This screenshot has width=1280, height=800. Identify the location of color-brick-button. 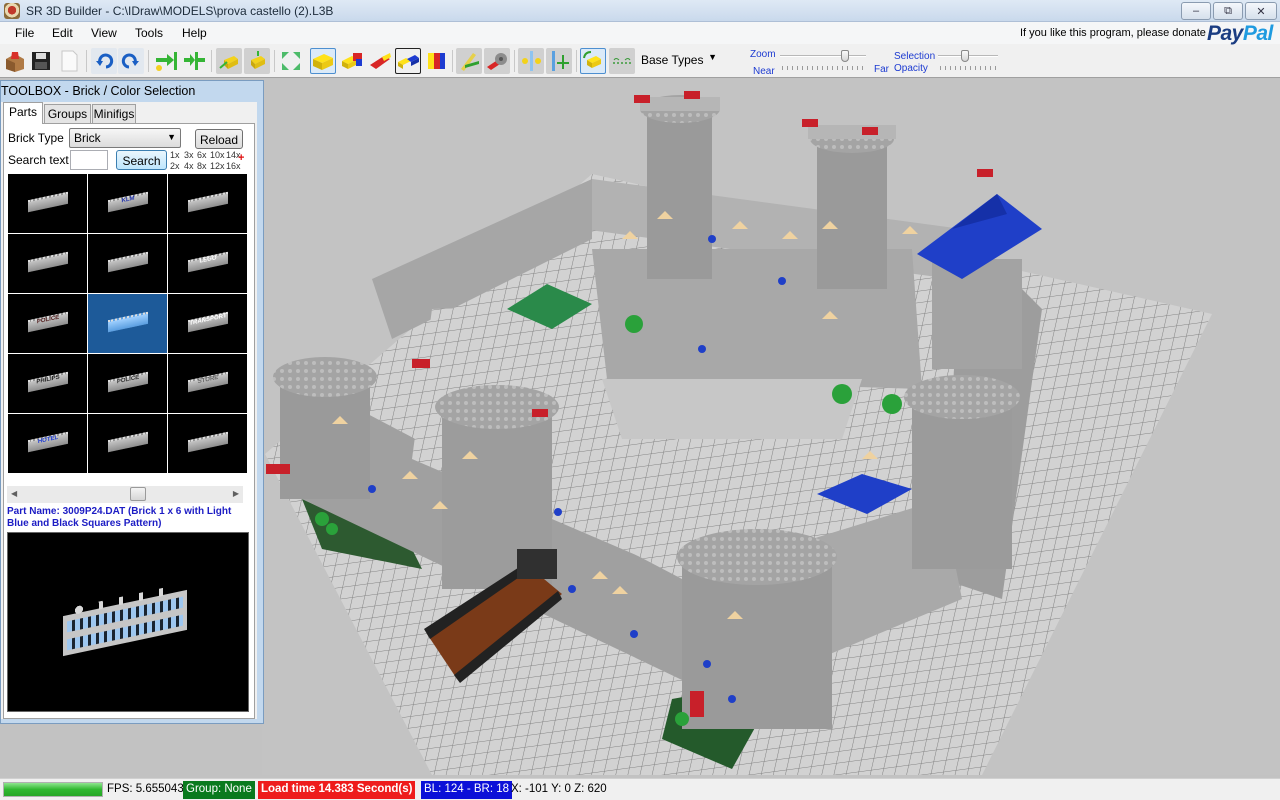
(352, 61).